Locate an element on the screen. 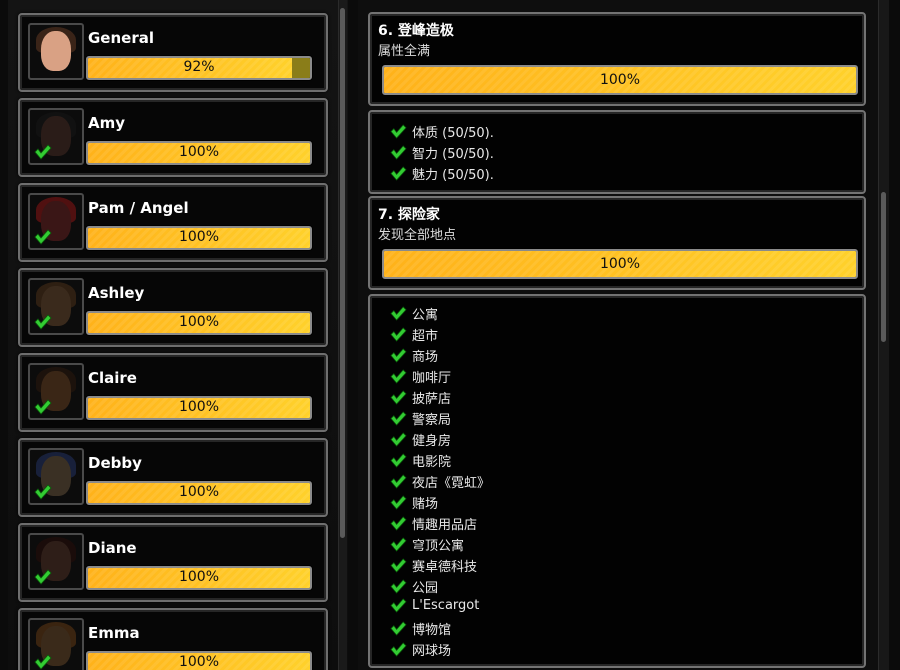  character-card: Pam / Angel 100% is located at coordinates (173, 222).